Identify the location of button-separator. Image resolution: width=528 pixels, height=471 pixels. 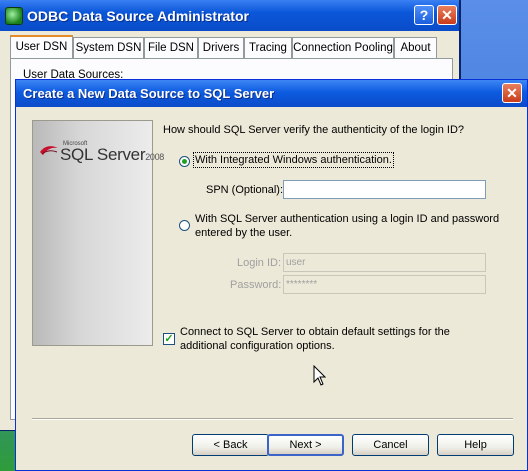
(272, 419).